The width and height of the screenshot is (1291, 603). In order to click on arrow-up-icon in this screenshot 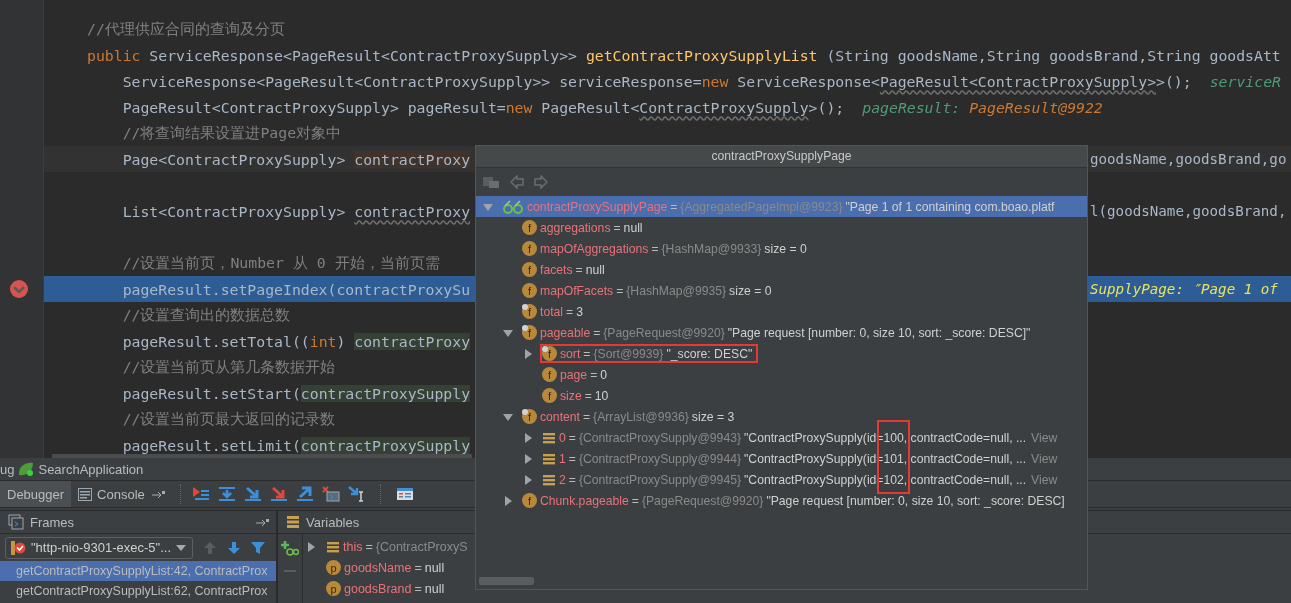, I will do `click(210, 547)`.